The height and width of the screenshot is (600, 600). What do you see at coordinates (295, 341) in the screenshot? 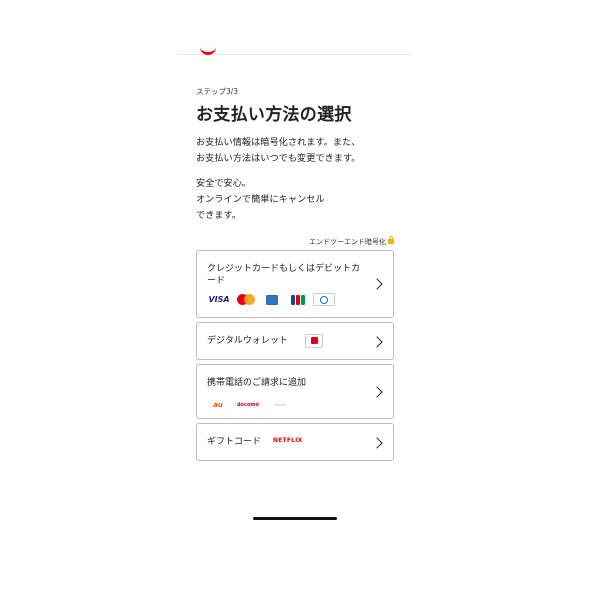
I see `payment-option-wallet: デジタルウォレット` at bounding box center [295, 341].